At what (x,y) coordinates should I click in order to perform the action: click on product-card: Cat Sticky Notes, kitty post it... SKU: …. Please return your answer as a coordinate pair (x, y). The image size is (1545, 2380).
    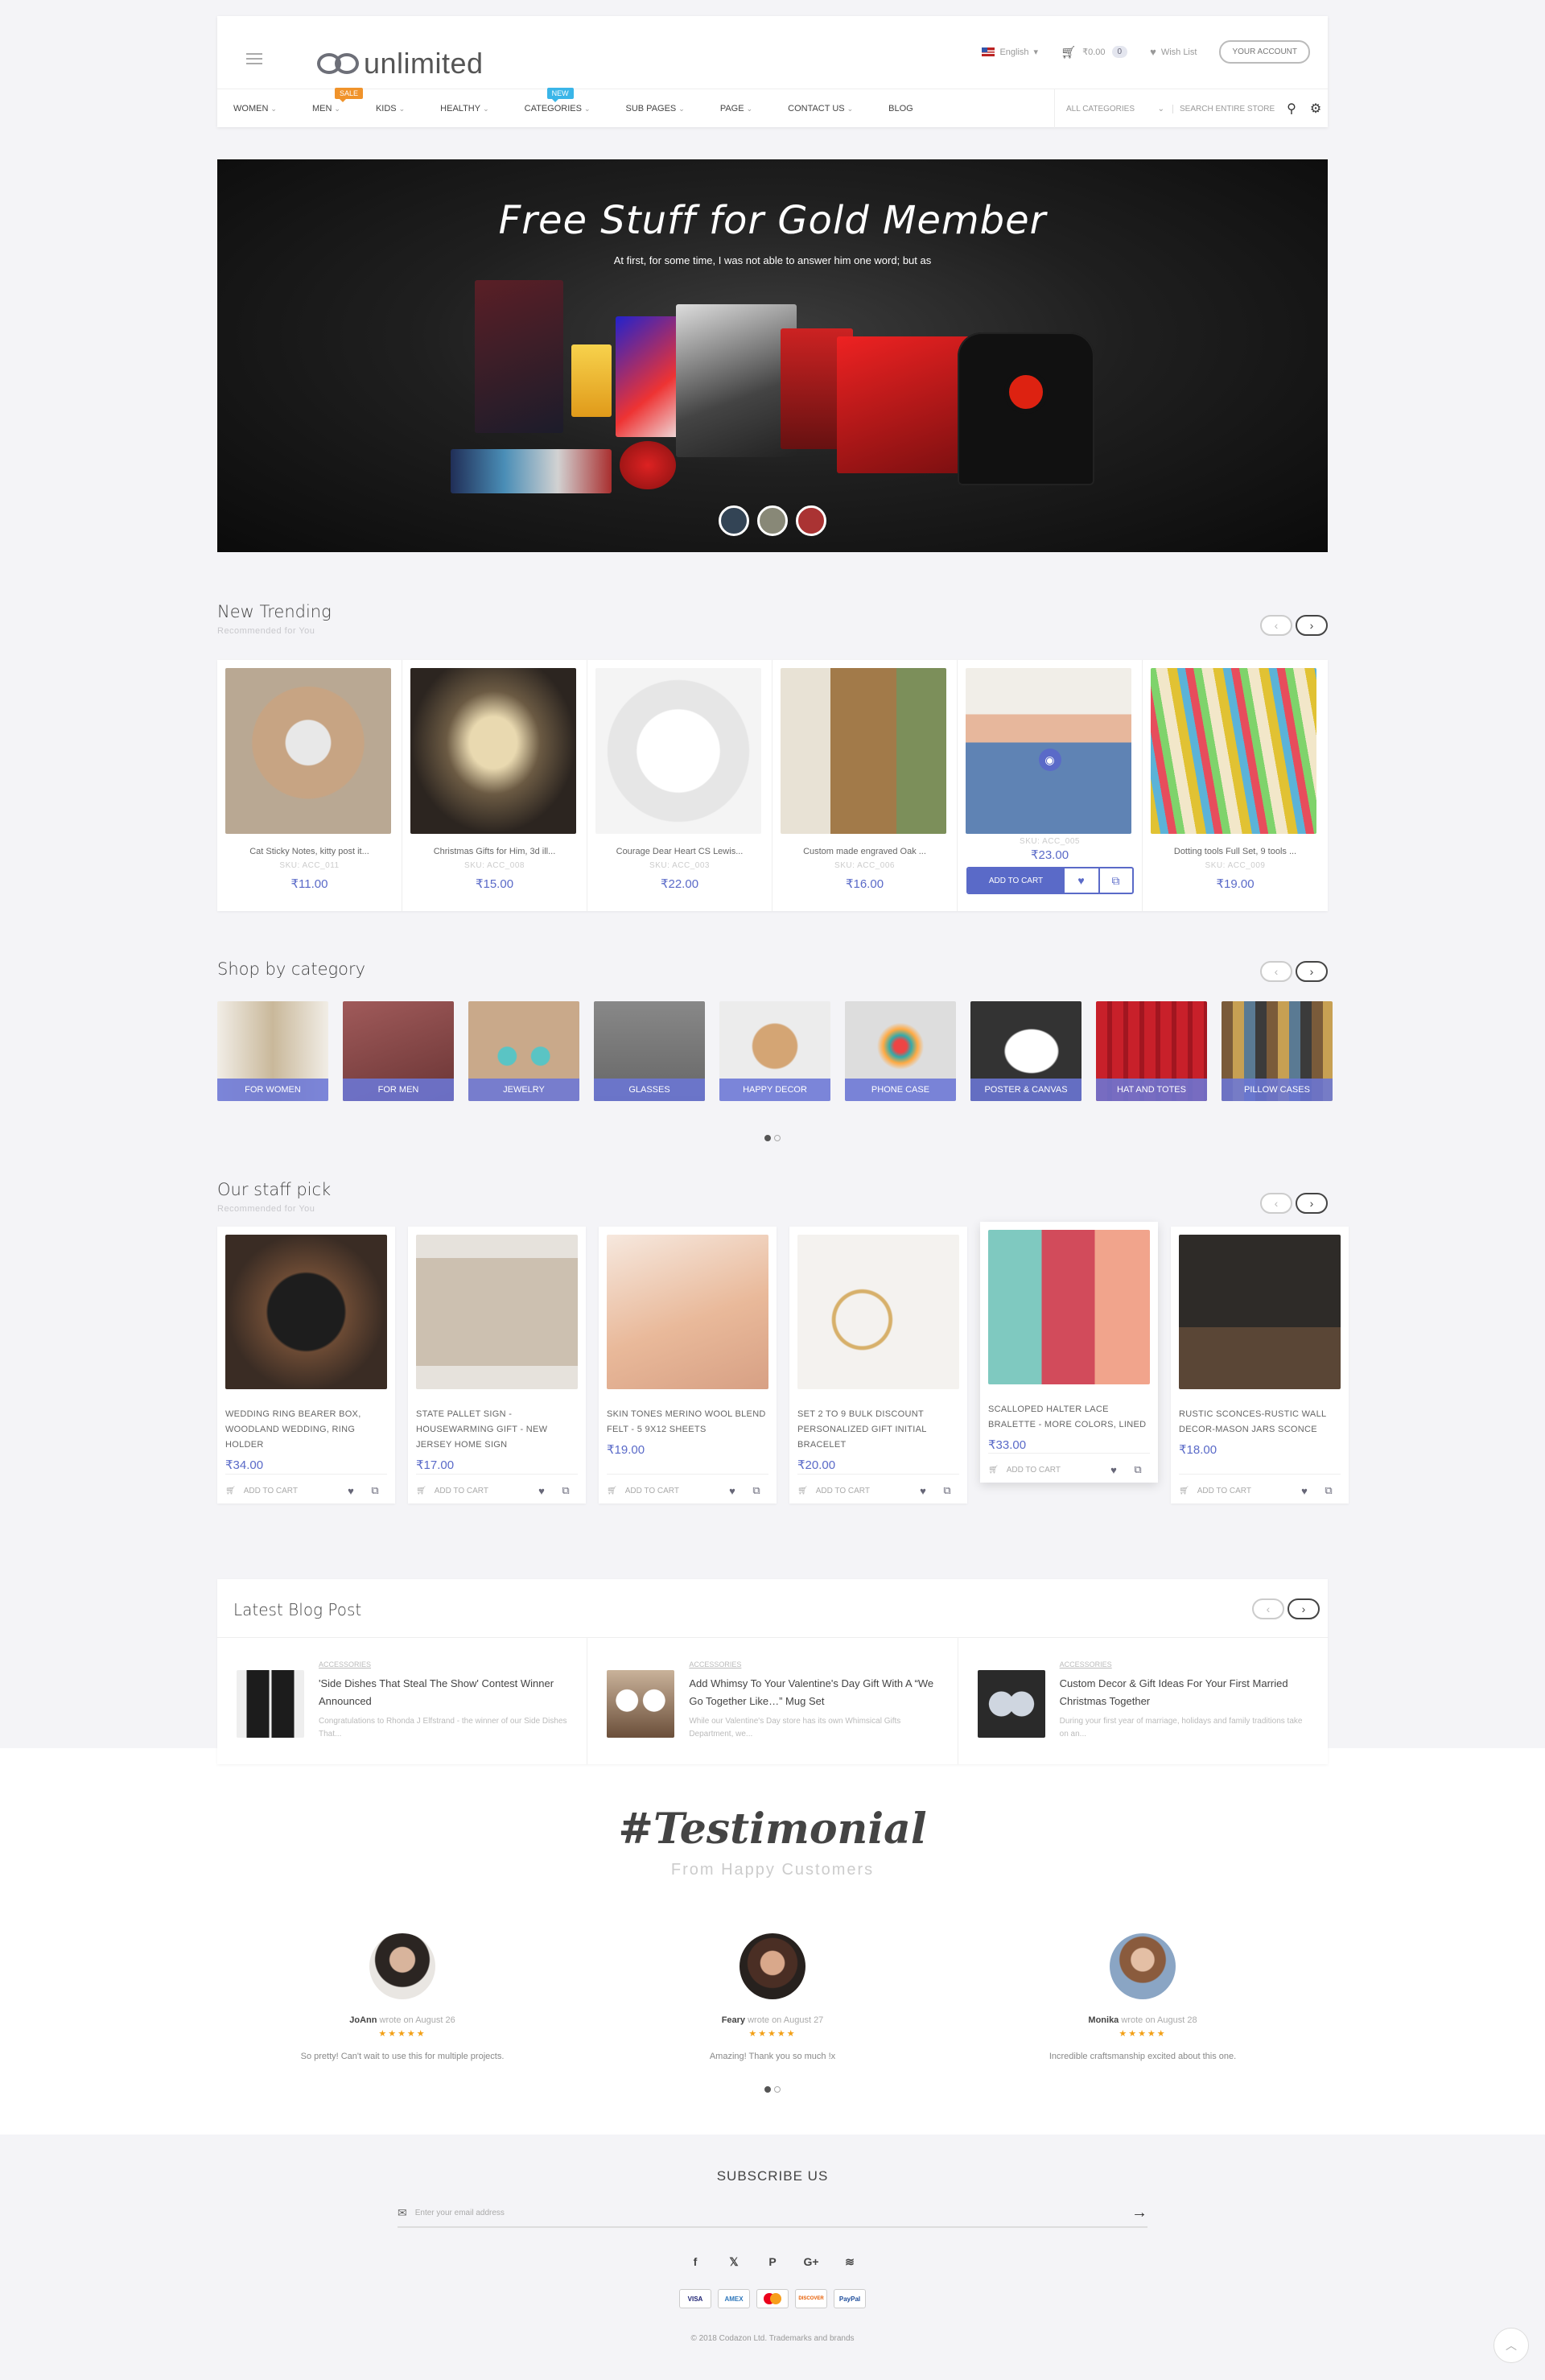
    Looking at the image, I should click on (309, 785).